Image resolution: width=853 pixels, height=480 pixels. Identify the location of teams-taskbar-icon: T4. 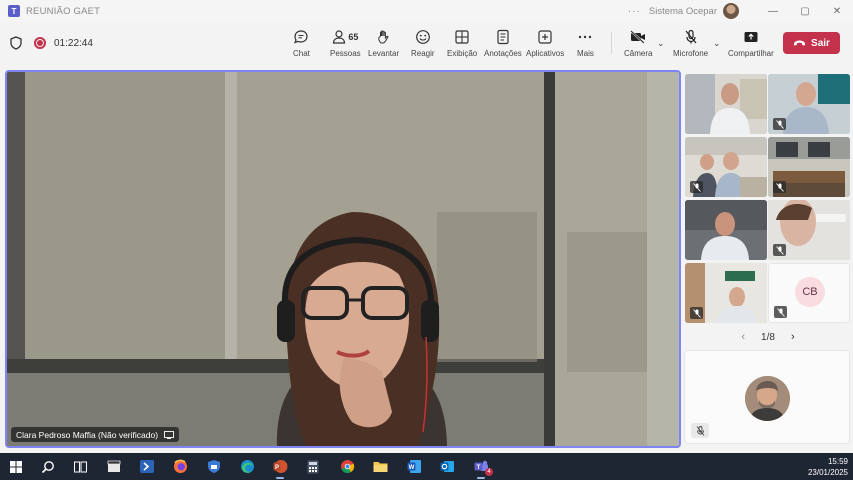
(482, 468).